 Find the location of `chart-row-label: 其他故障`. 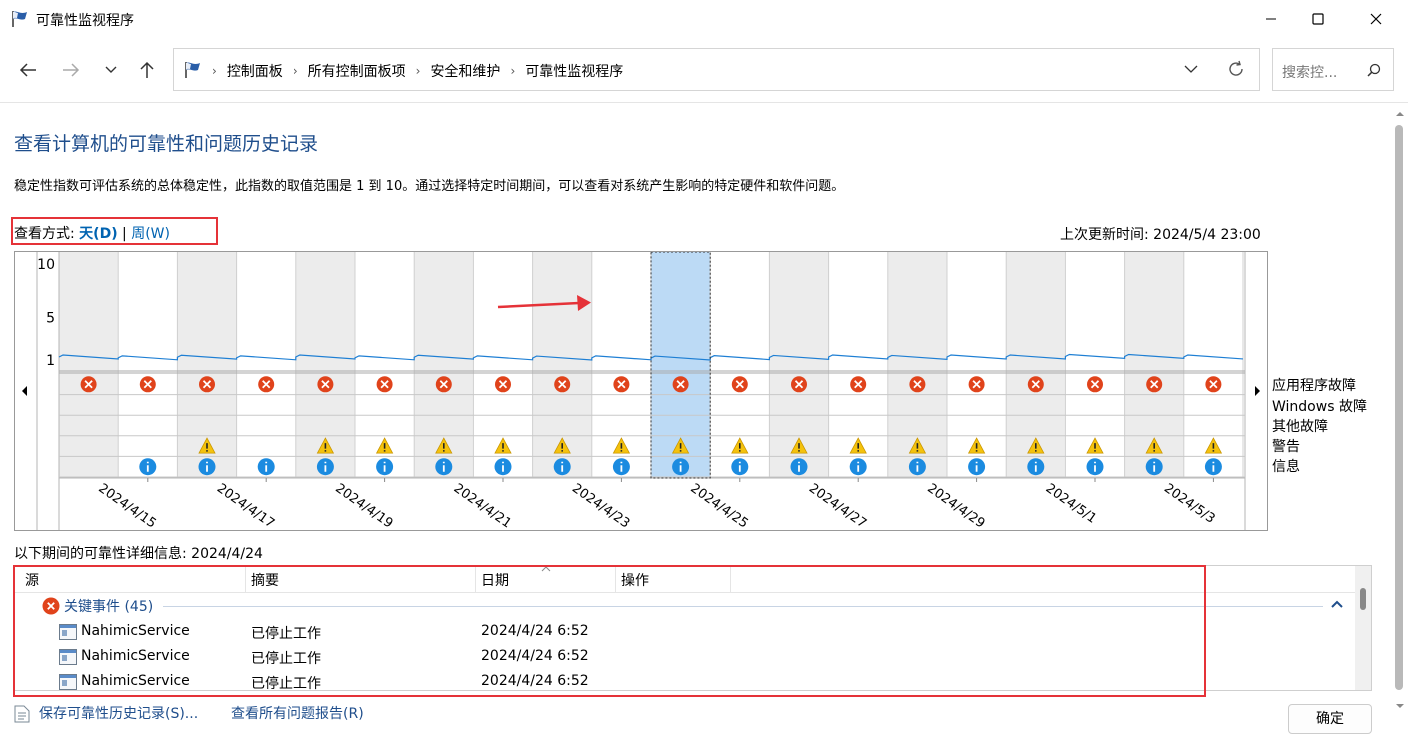

chart-row-label: 其他故障 is located at coordinates (1300, 427).